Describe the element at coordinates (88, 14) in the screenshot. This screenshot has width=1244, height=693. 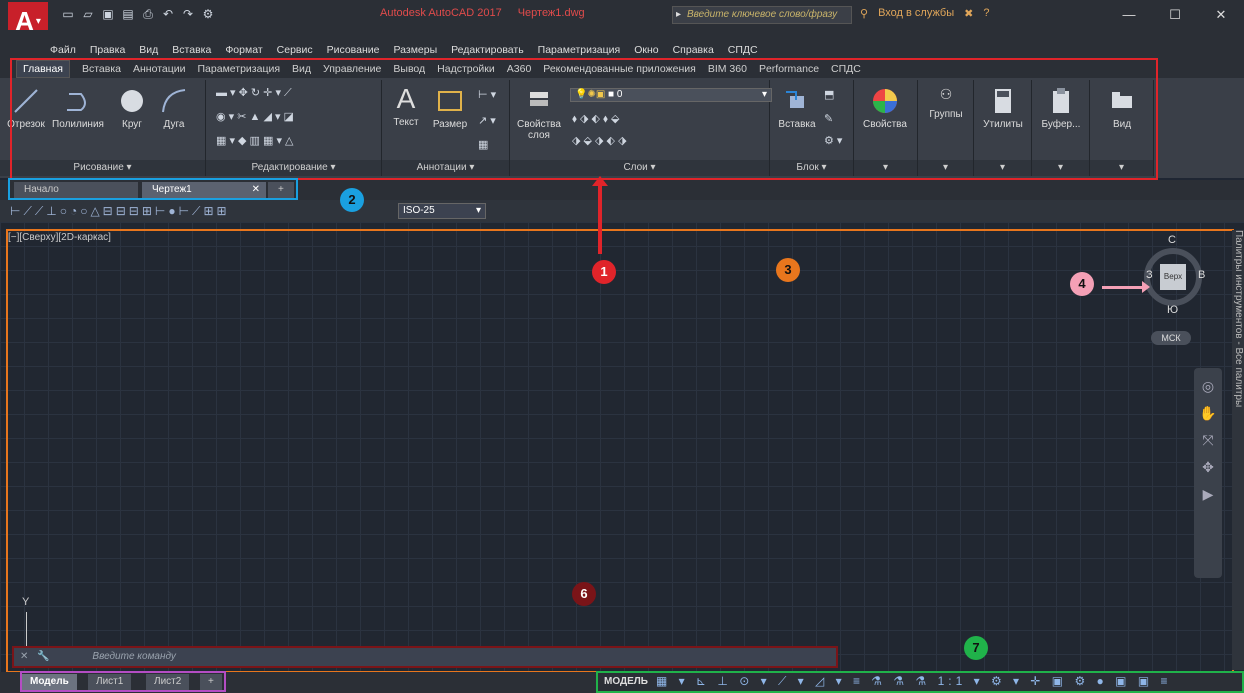
I see `open-icon: ▱` at that location.